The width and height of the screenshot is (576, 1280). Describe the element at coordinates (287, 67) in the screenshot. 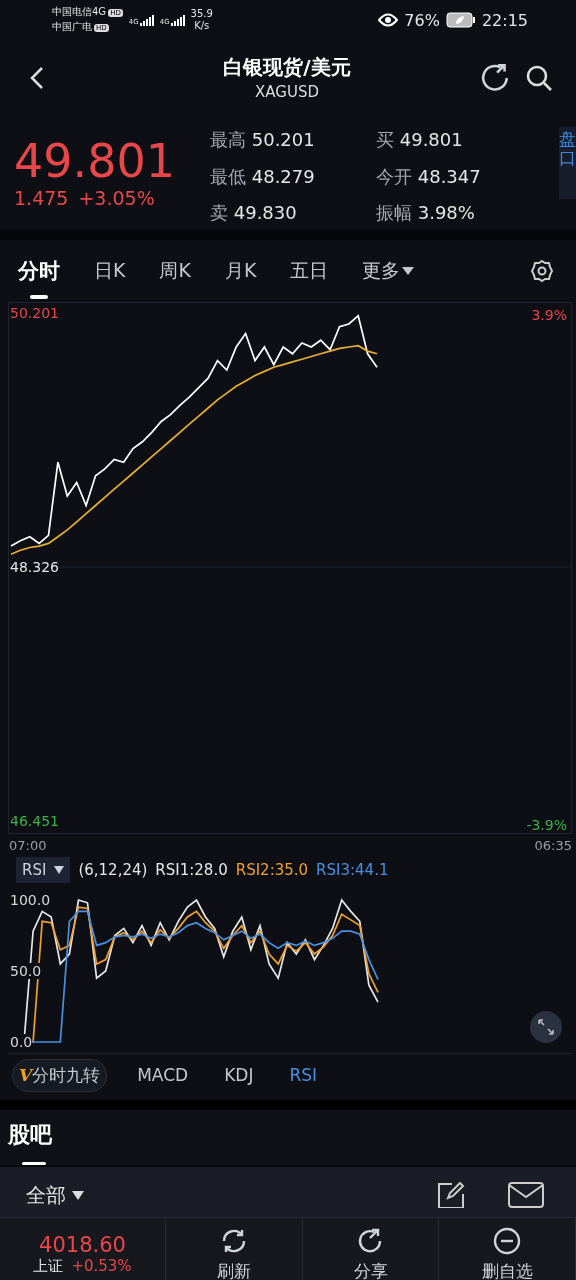

I see `page-title: 白银现货/美元` at that location.